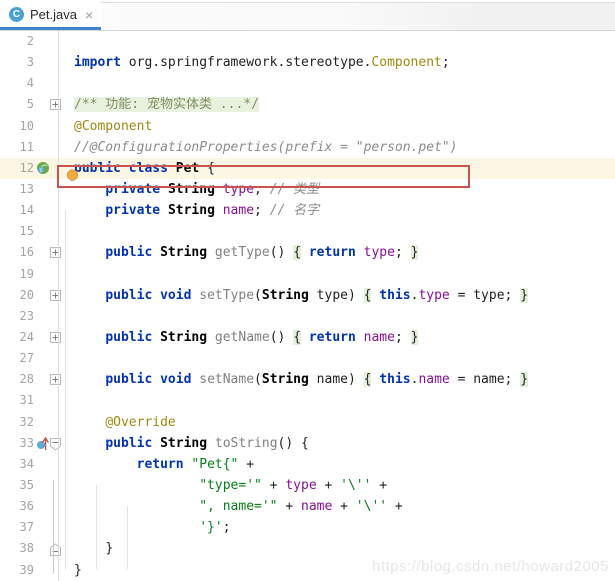 The height and width of the screenshot is (581, 615). I want to click on fold-icon, so click(59, 104).